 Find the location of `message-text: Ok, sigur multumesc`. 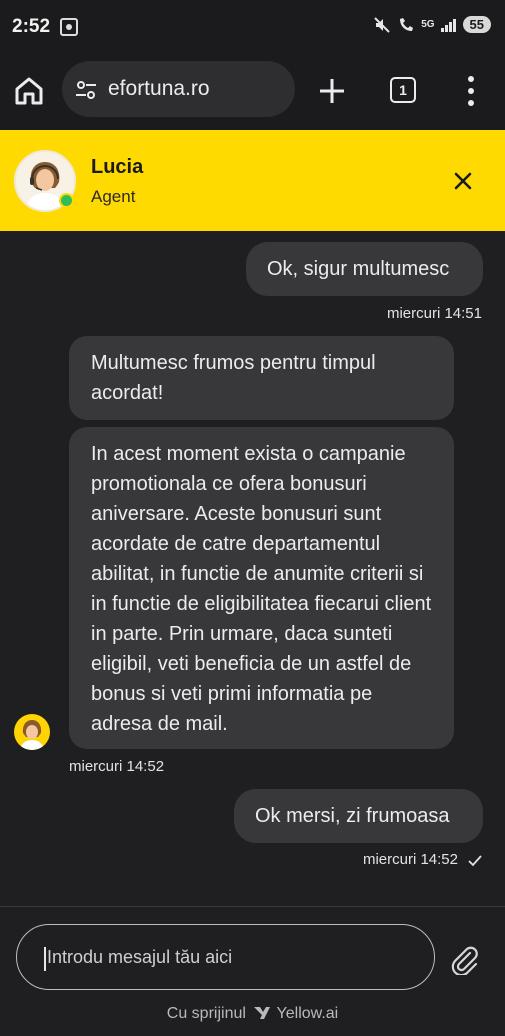

message-text: Ok, sigur multumesc is located at coordinates (358, 269).